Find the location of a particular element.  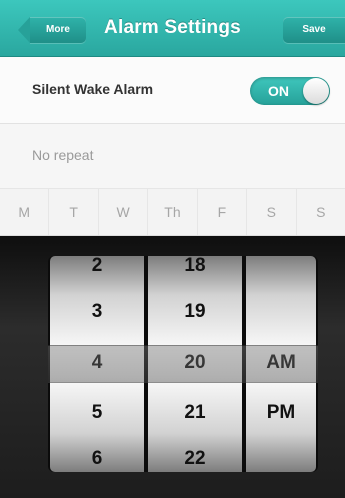

day-thursday: Th is located at coordinates (173, 212).